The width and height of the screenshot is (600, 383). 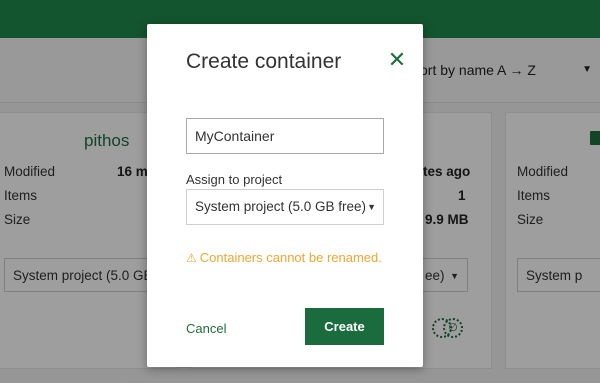 What do you see at coordinates (281, 206) in the screenshot?
I see `project-select-value: System project (5.0 GB free)` at bounding box center [281, 206].